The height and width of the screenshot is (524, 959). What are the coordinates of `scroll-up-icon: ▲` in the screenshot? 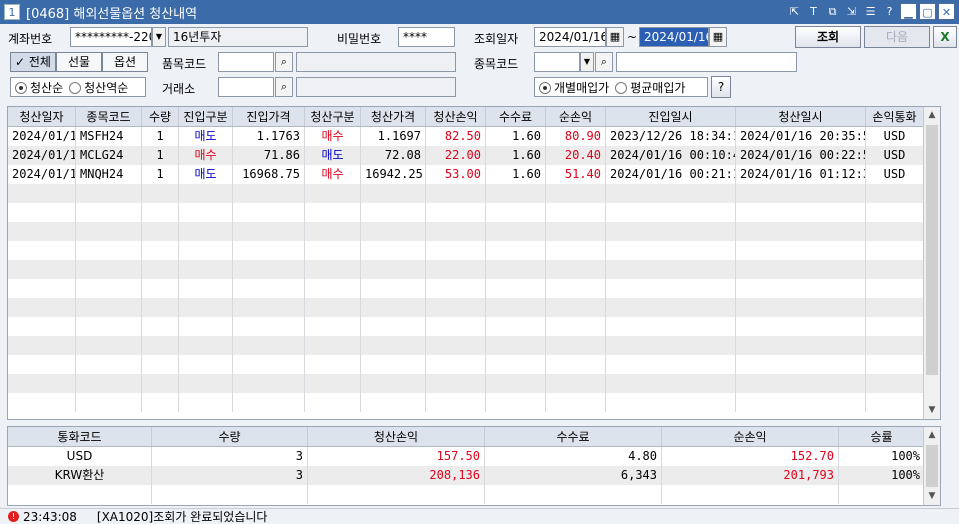 It's located at (932, 115).